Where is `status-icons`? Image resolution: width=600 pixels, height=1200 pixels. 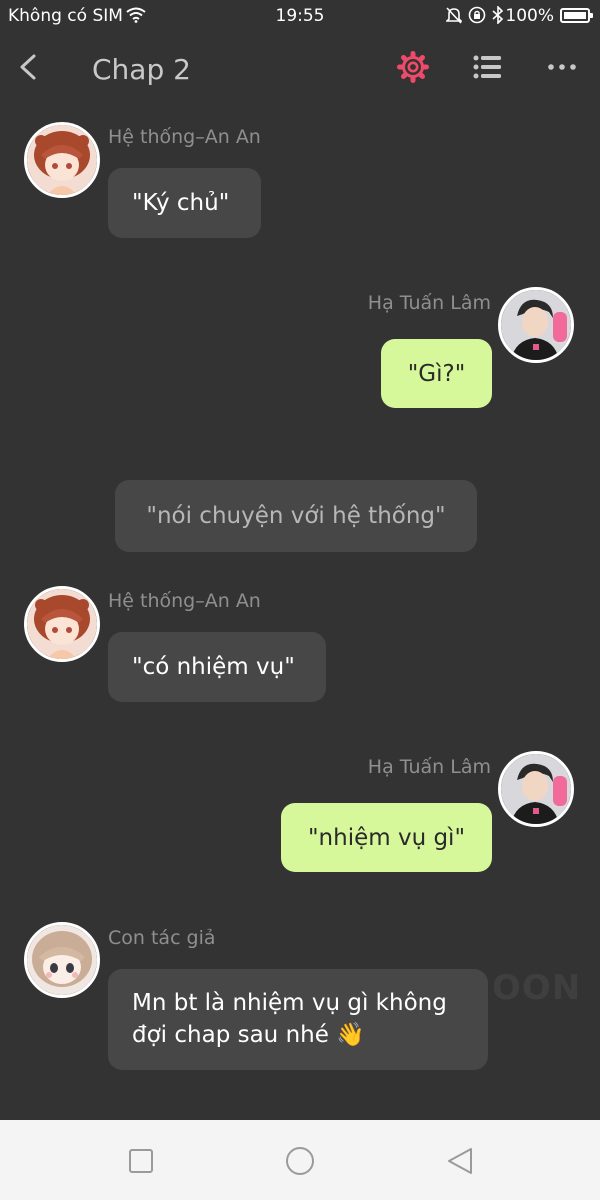 status-icons is located at coordinates (475, 15).